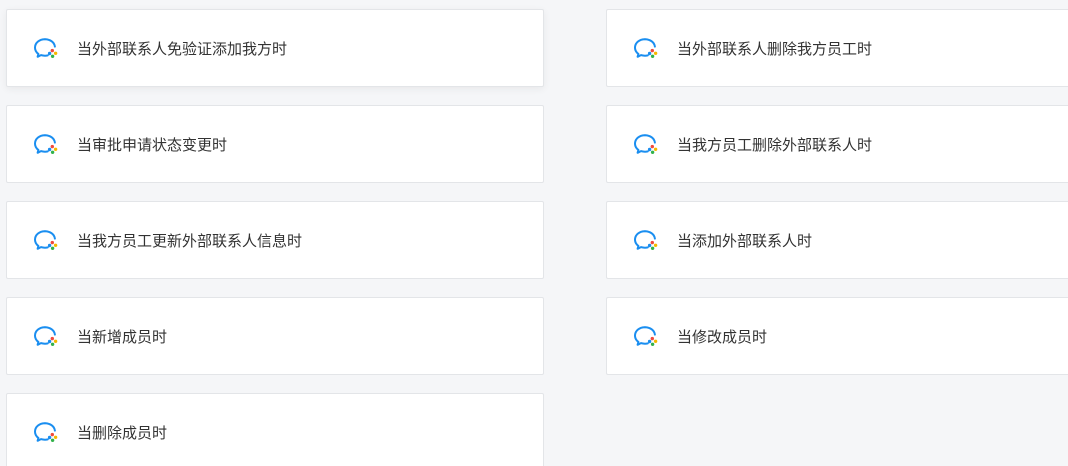 The height and width of the screenshot is (466, 1068). I want to click on trigger-card-add-external-contact: 当添加外部联系人时, so click(837, 240).